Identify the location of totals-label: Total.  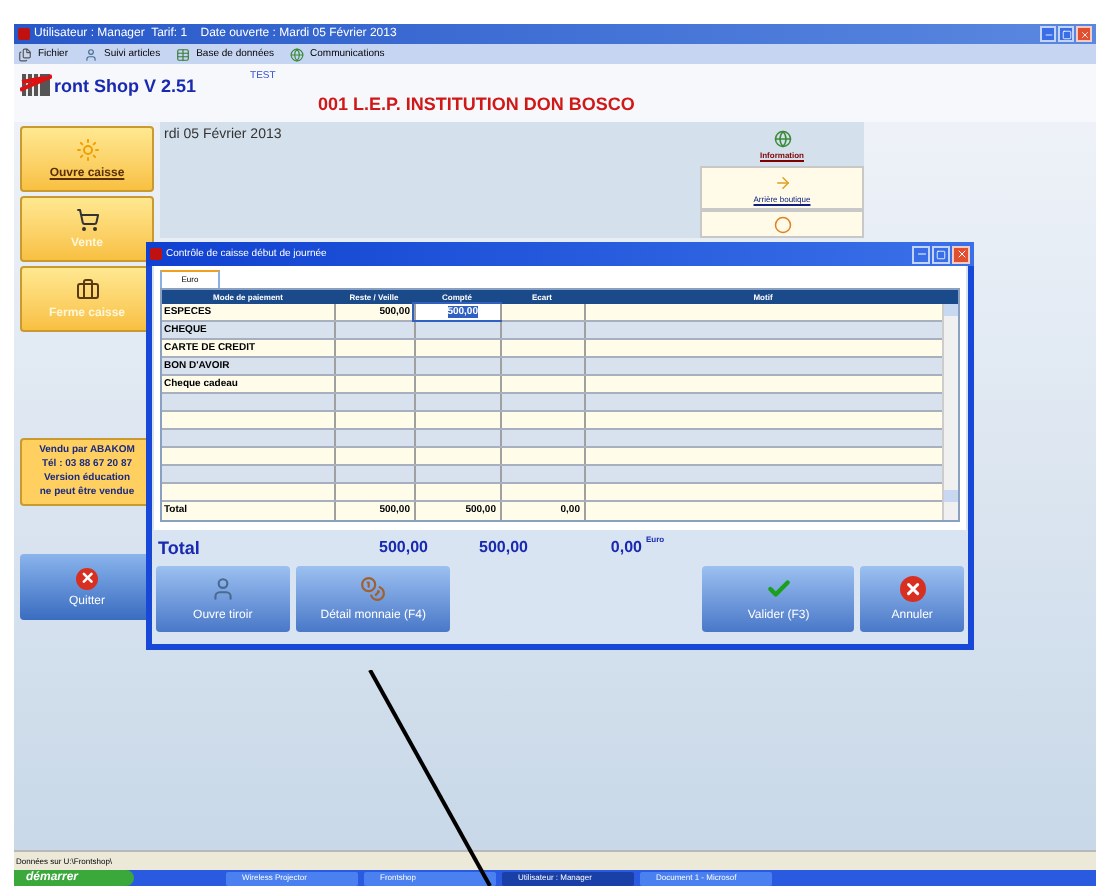
(180, 548).